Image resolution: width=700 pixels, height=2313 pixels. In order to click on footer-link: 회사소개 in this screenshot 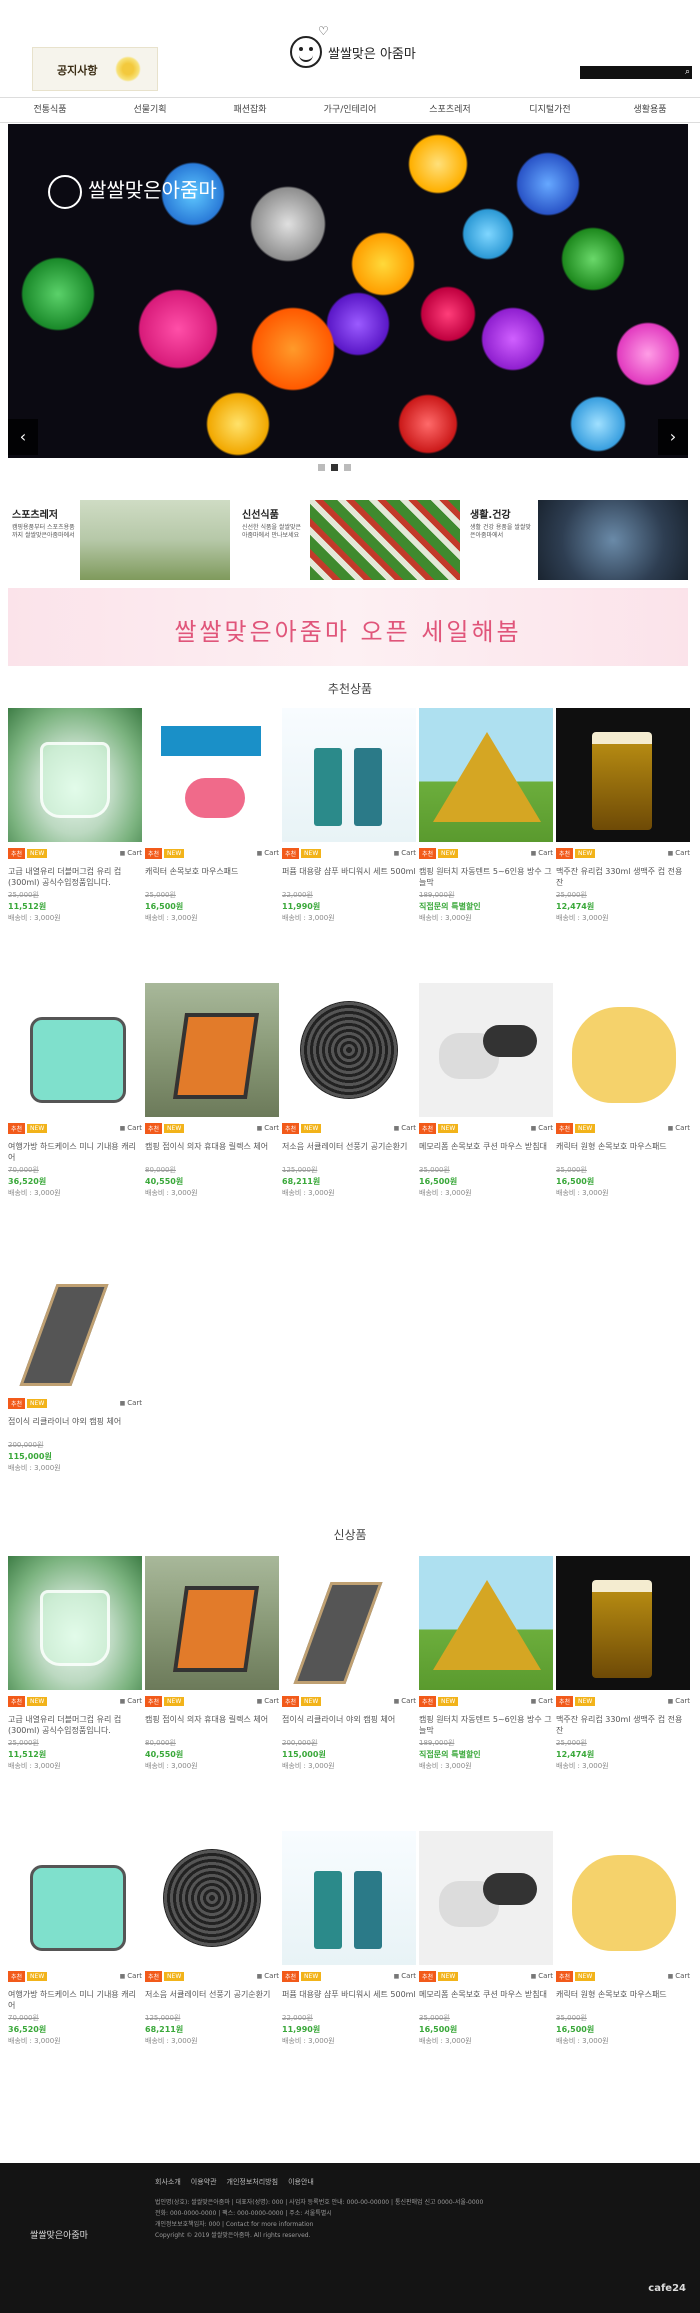, I will do `click(168, 2182)`.